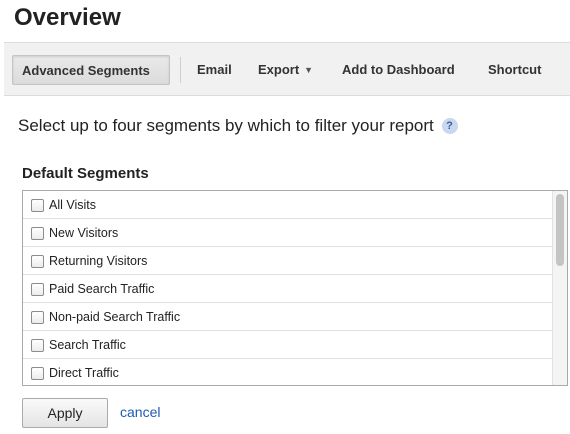 This screenshot has height=434, width=570. What do you see at coordinates (73, 205) in the screenshot?
I see `segment-label: All Visits` at bounding box center [73, 205].